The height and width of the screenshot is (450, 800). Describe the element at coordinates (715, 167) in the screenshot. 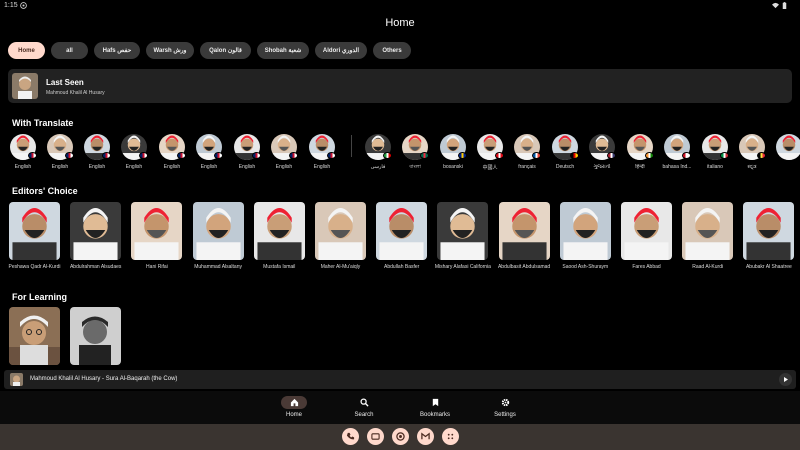

I see `translate-language-label: italiano` at that location.